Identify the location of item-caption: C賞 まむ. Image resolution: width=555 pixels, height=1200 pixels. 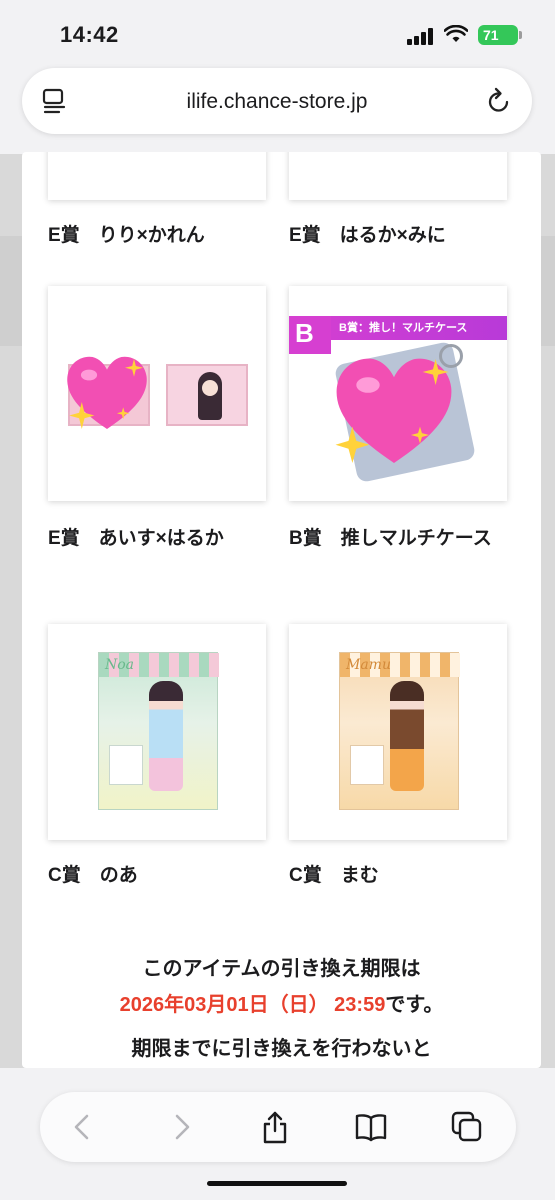
(334, 875).